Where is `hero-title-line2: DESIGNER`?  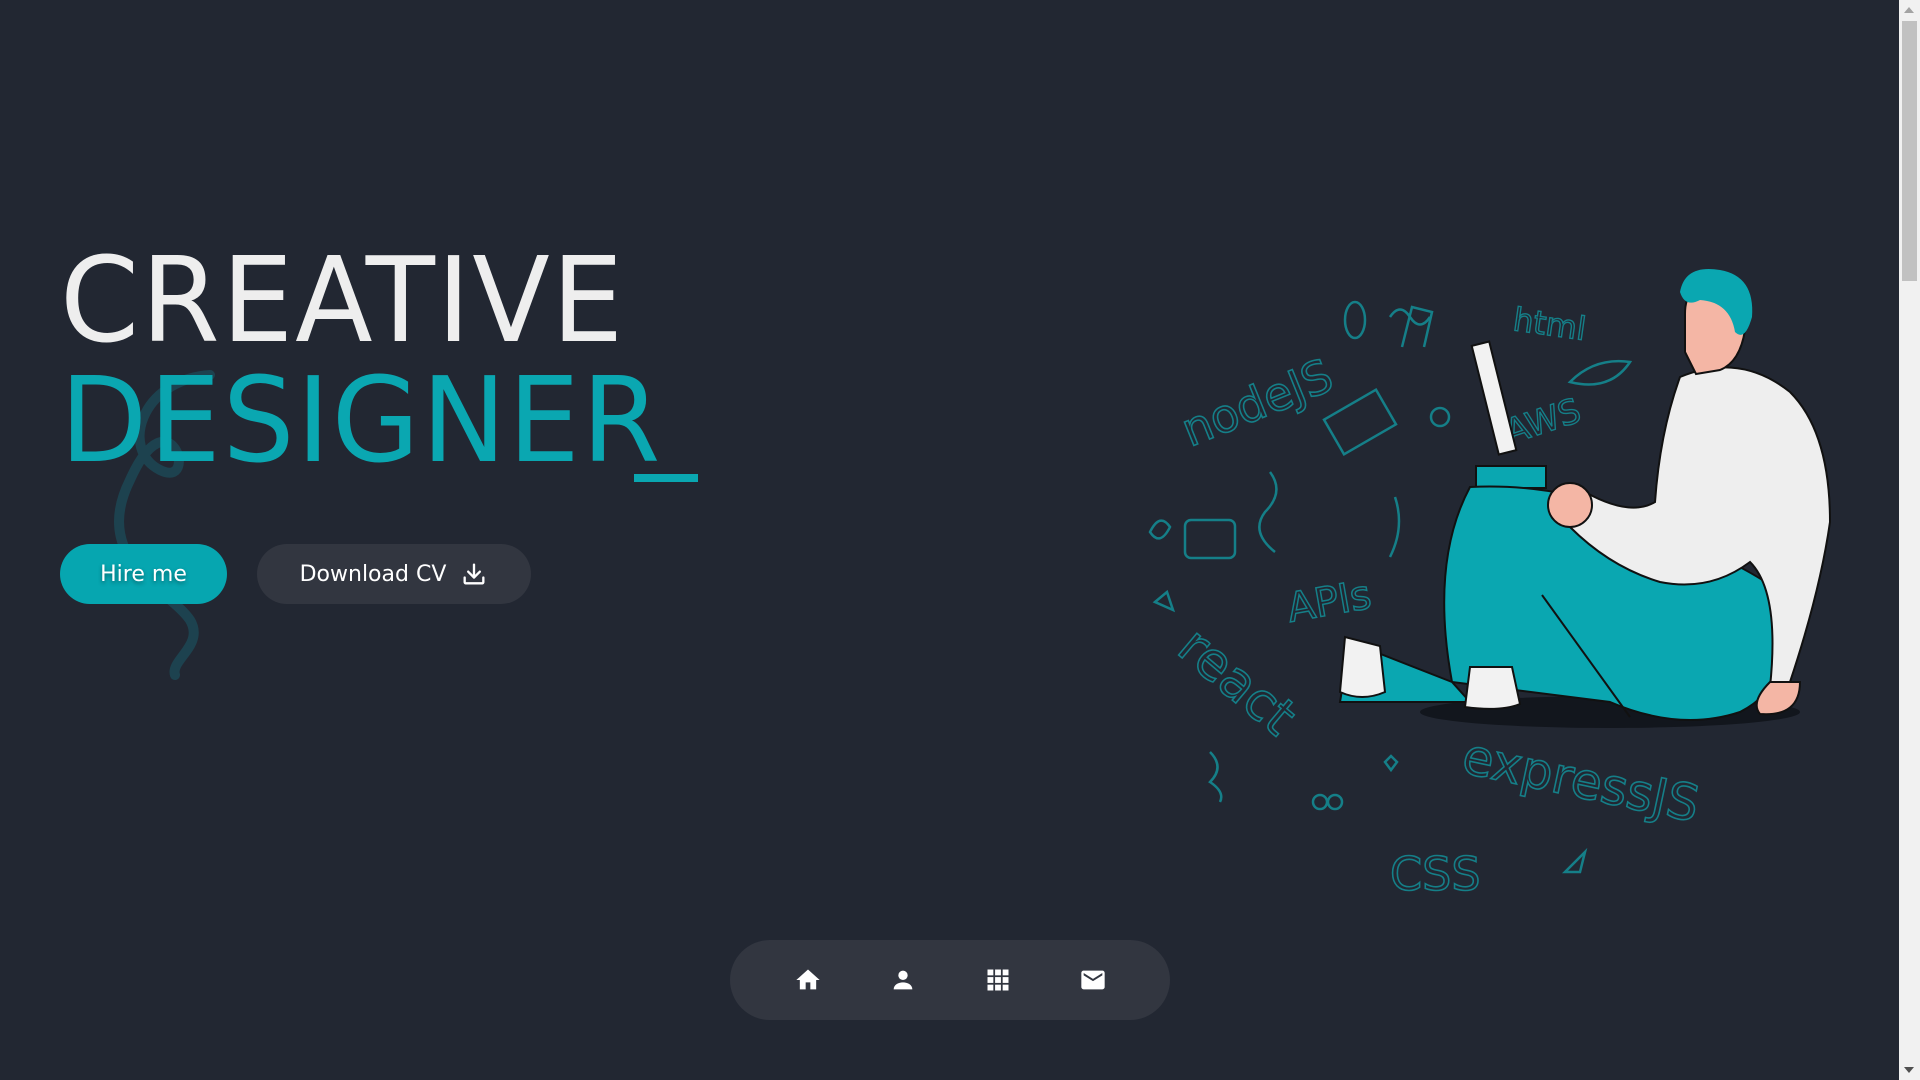
hero-title-line2: DESIGNER is located at coordinates (361, 420).